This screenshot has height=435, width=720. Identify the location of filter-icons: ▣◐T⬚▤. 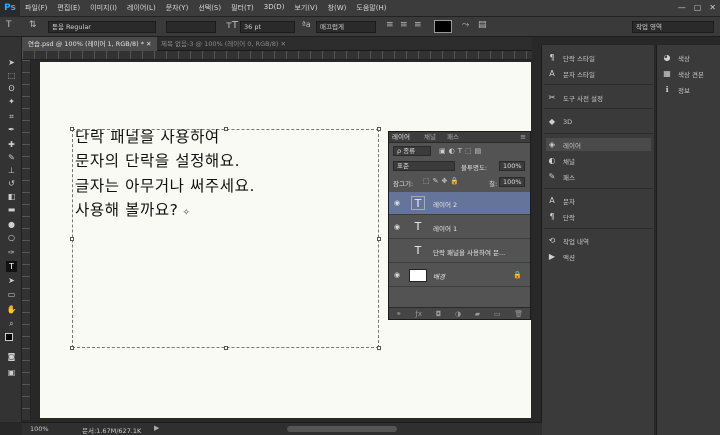
(461, 151).